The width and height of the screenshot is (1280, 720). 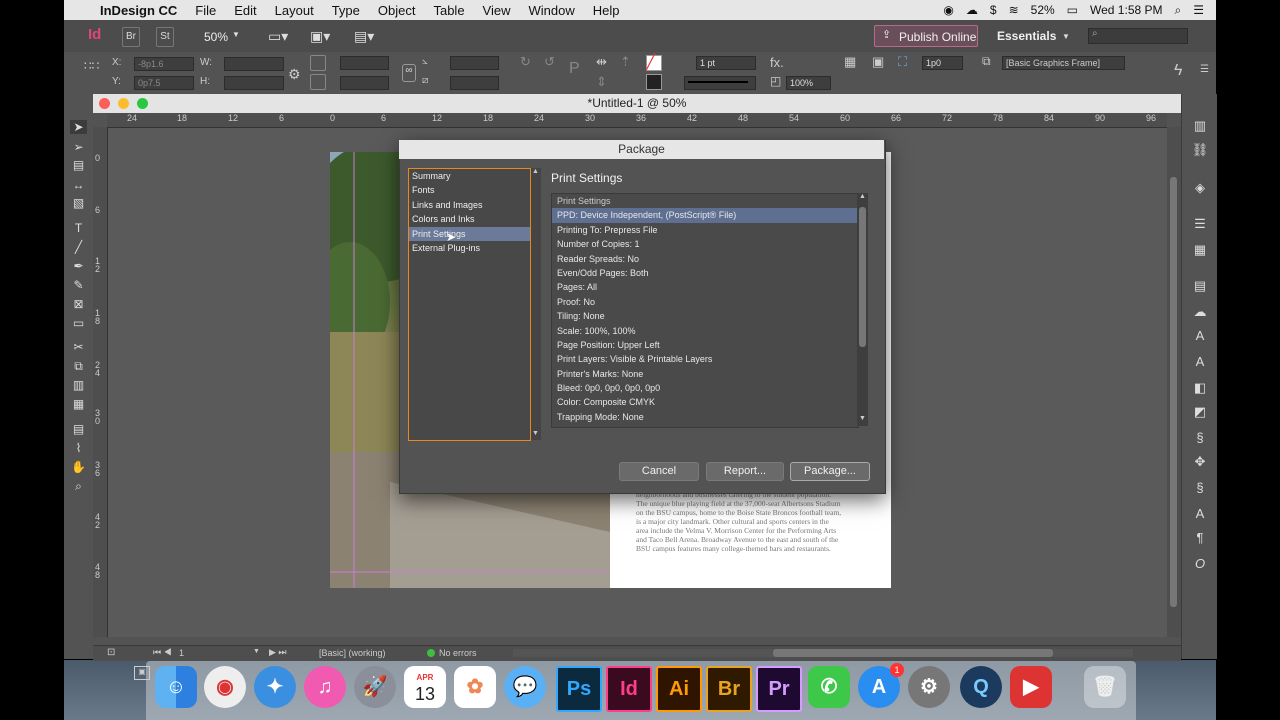 What do you see at coordinates (142, 103) in the screenshot?
I see `zoom-window-button` at bounding box center [142, 103].